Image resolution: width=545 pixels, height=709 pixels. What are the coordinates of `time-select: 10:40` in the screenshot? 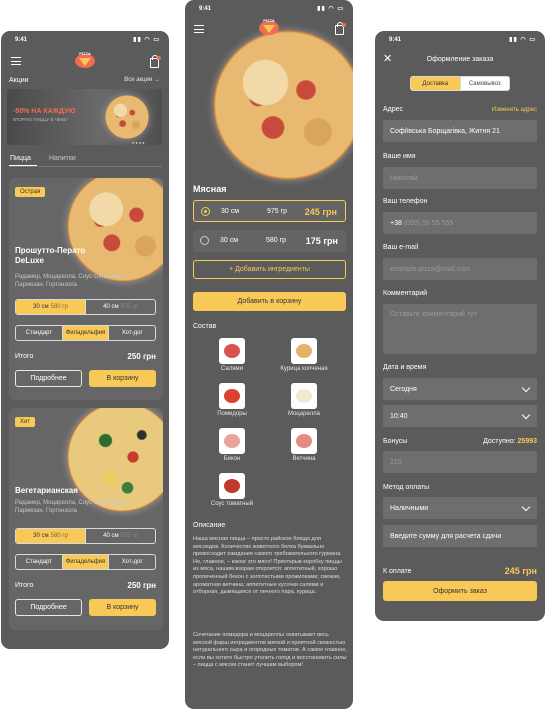 It's located at (460, 416).